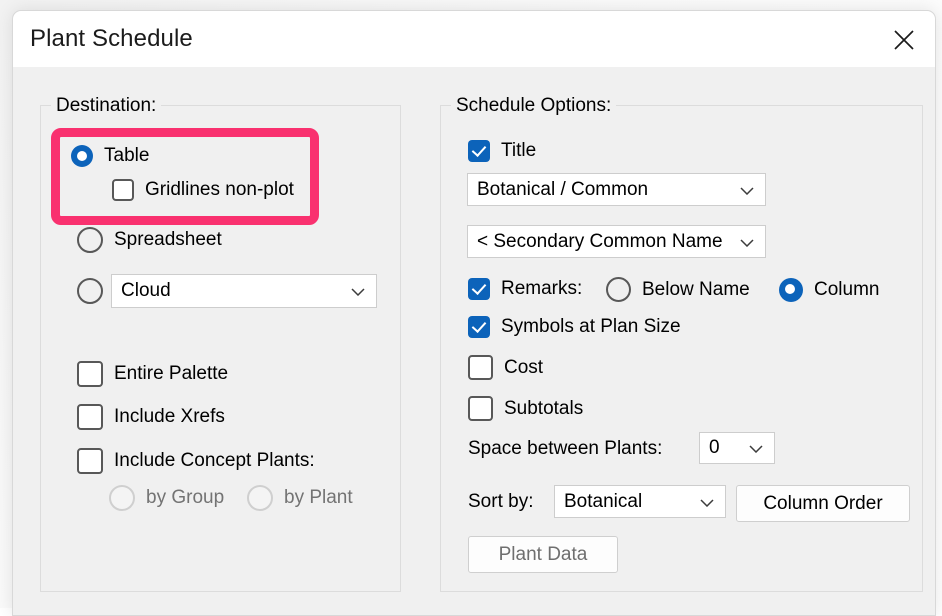 The height and width of the screenshot is (616, 942). I want to click on spreadsheet-radio-label: Spreadsheet, so click(168, 240).